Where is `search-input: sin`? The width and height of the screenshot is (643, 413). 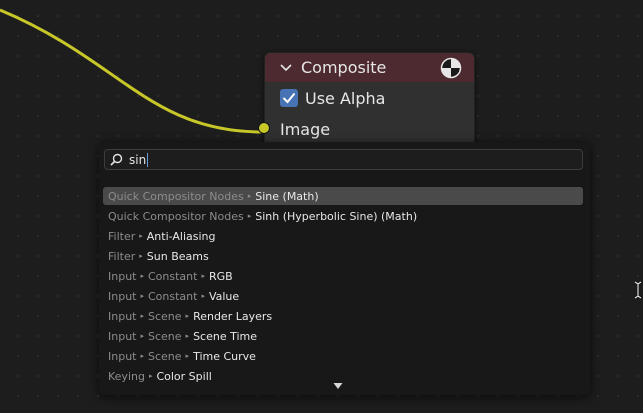
search-input: sin is located at coordinates (343, 159).